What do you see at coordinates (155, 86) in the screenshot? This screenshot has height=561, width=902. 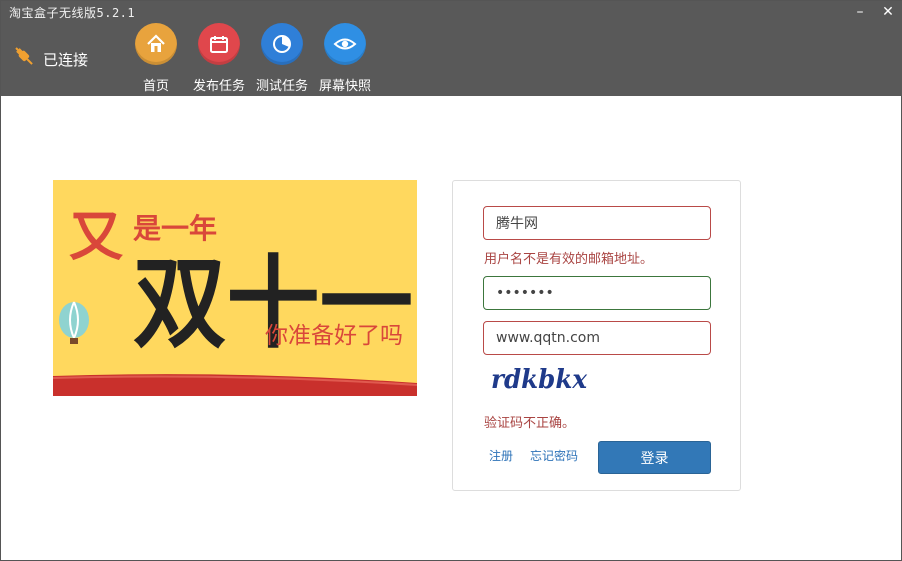 I see `nav-home-label: 首页` at bounding box center [155, 86].